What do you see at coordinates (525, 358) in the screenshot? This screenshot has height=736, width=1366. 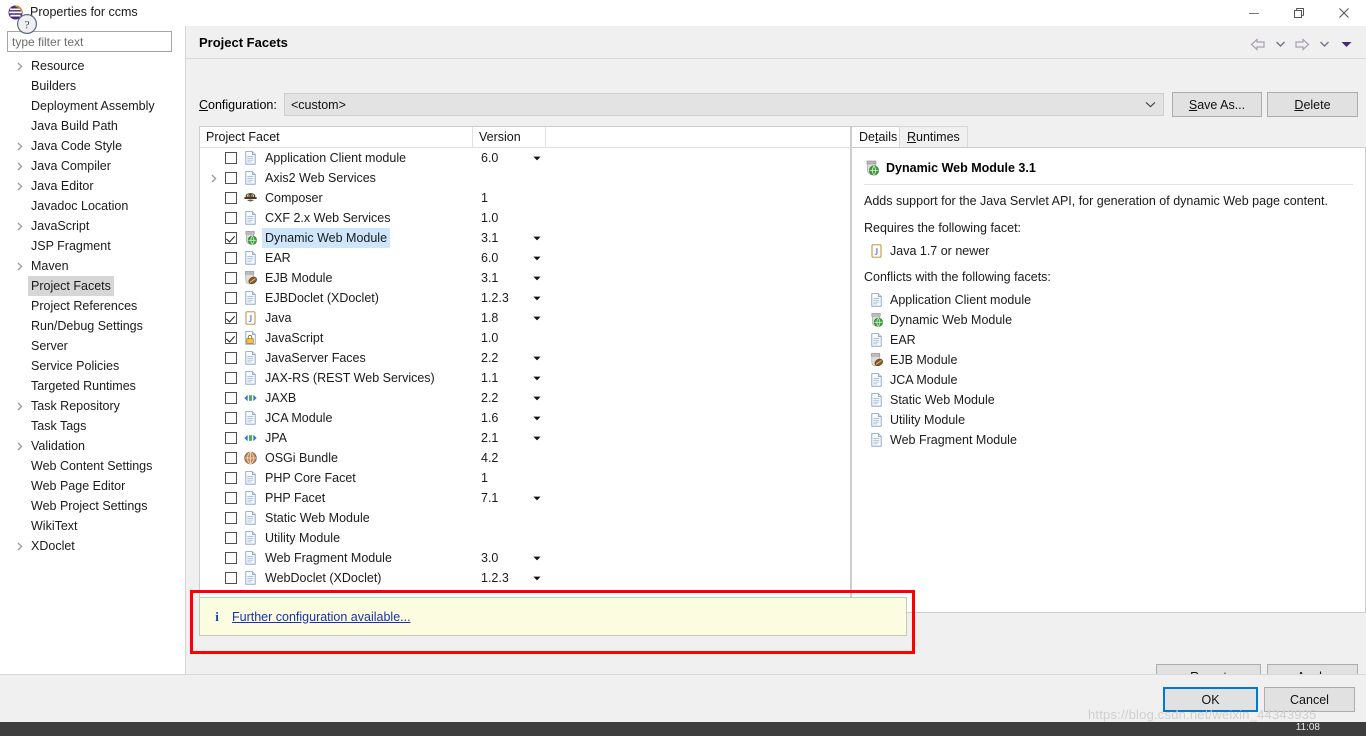 I see `table-row: JavaServer Faces 2.2` at bounding box center [525, 358].